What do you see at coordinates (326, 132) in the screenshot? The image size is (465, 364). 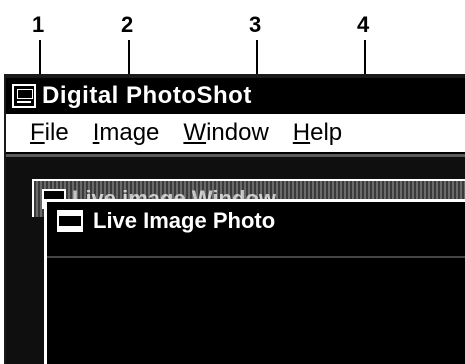 I see `menu-help-label: elp` at bounding box center [326, 132].